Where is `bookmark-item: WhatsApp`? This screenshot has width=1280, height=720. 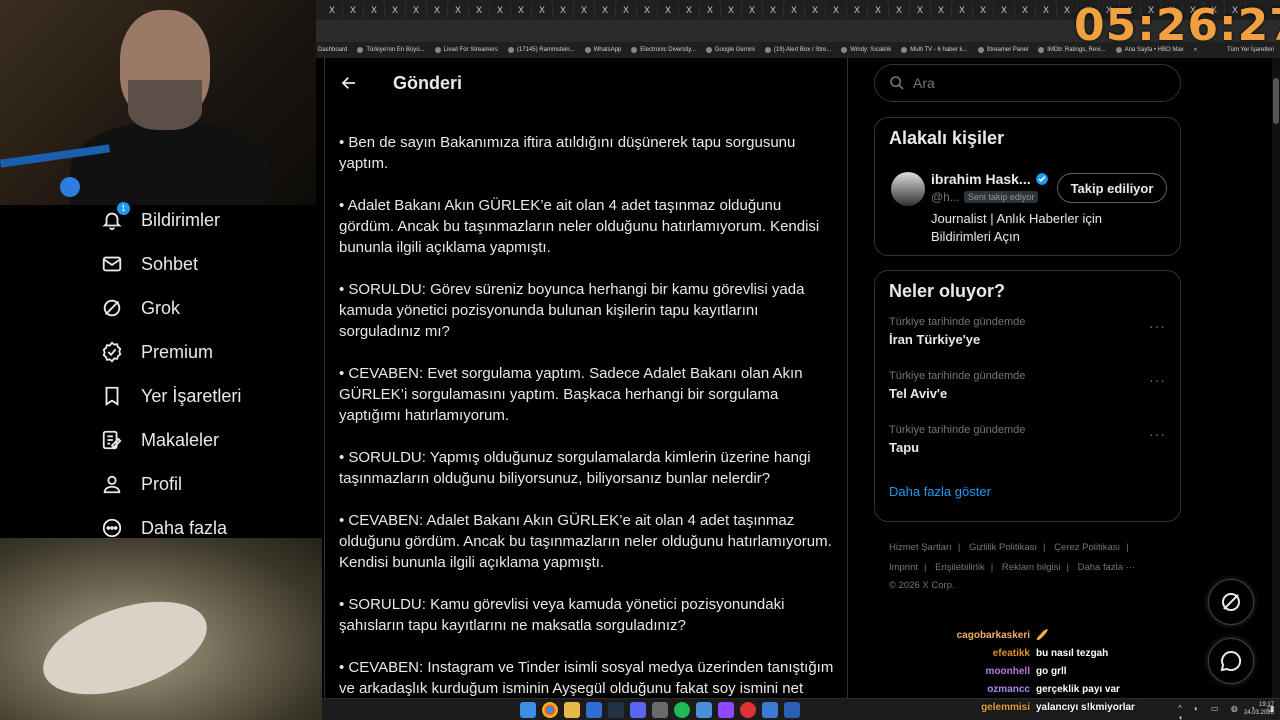
bookmark-item: WhatsApp is located at coordinates (602, 50).